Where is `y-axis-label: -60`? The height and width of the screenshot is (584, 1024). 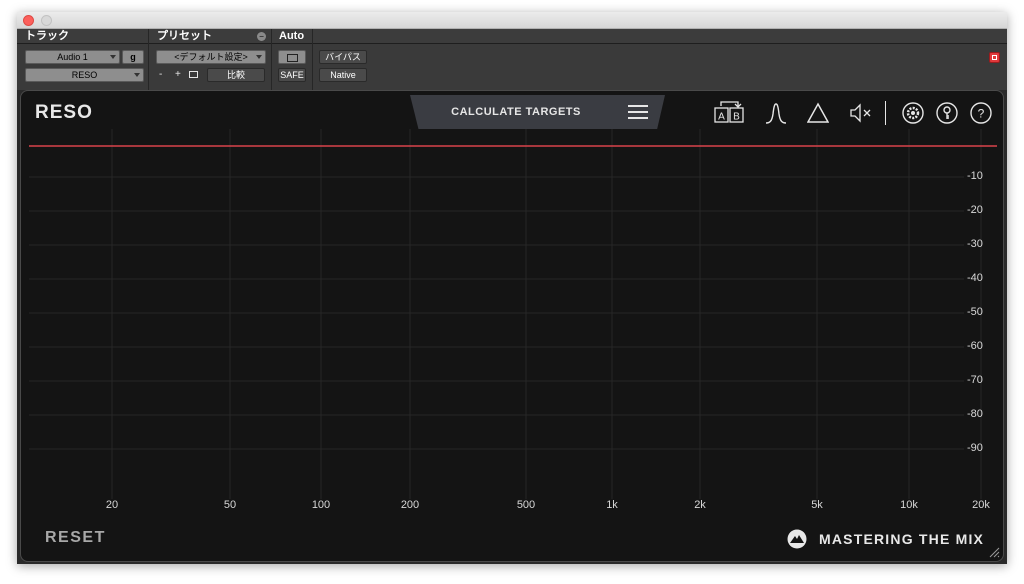
y-axis-label: -60 is located at coordinates (975, 346).